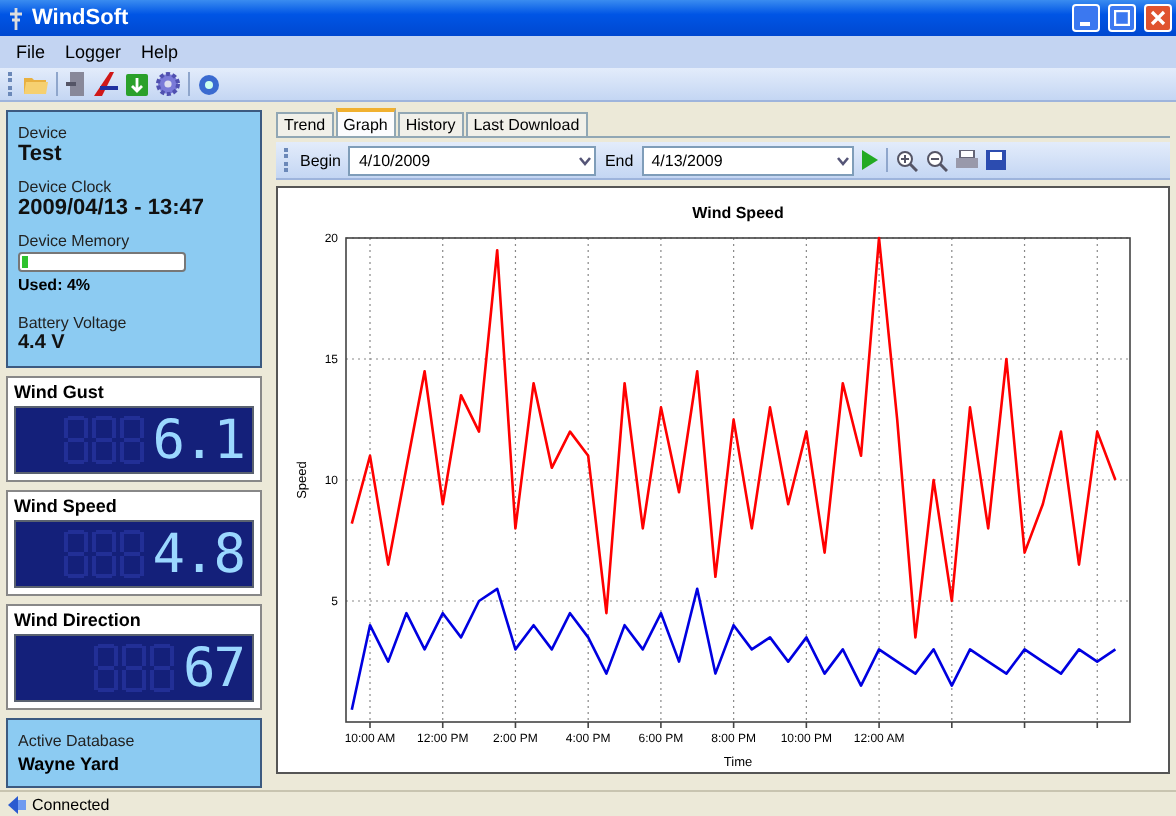 This screenshot has height=816, width=1176. I want to click on window-title: WindSoft, so click(81, 18).